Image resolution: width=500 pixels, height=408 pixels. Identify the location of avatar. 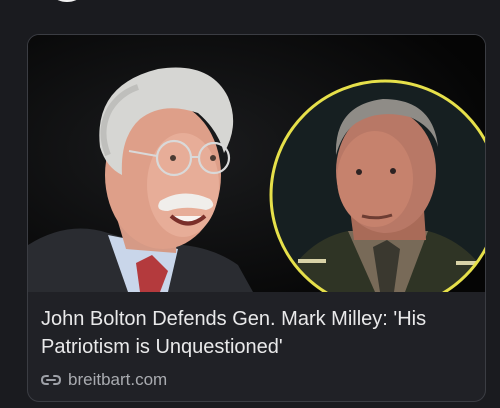
(67, 1).